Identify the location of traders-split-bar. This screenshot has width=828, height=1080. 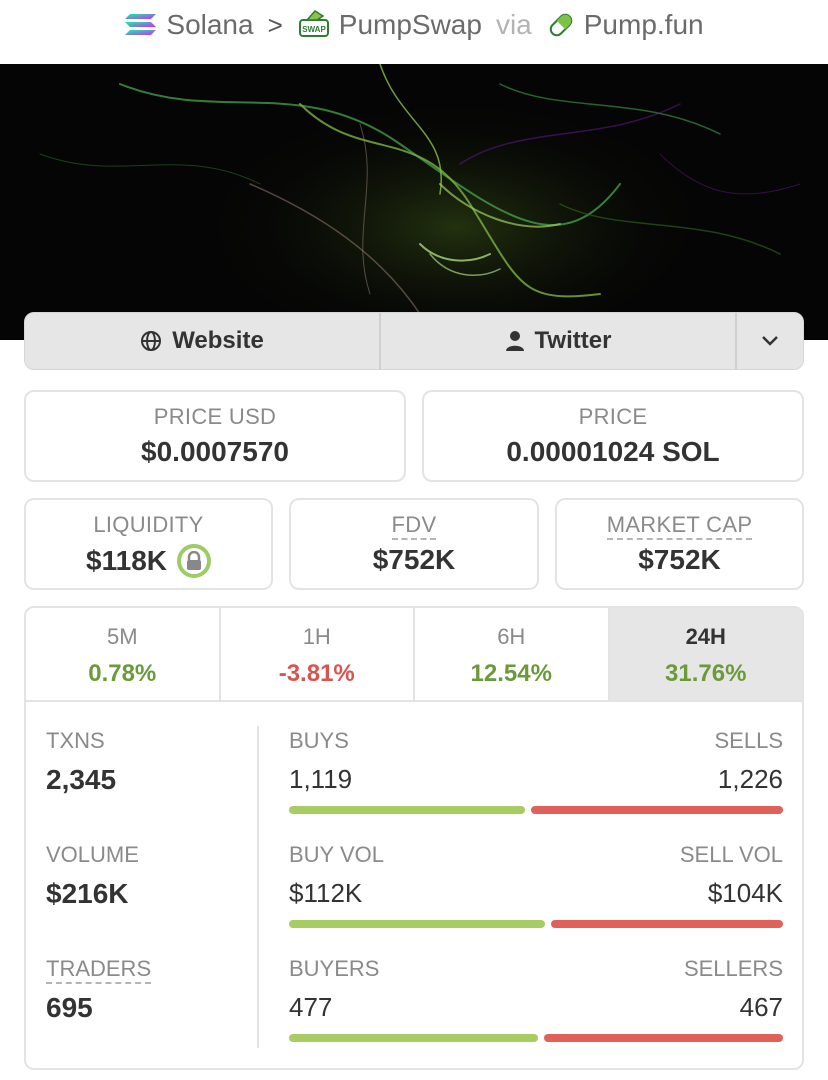
(536, 1038).